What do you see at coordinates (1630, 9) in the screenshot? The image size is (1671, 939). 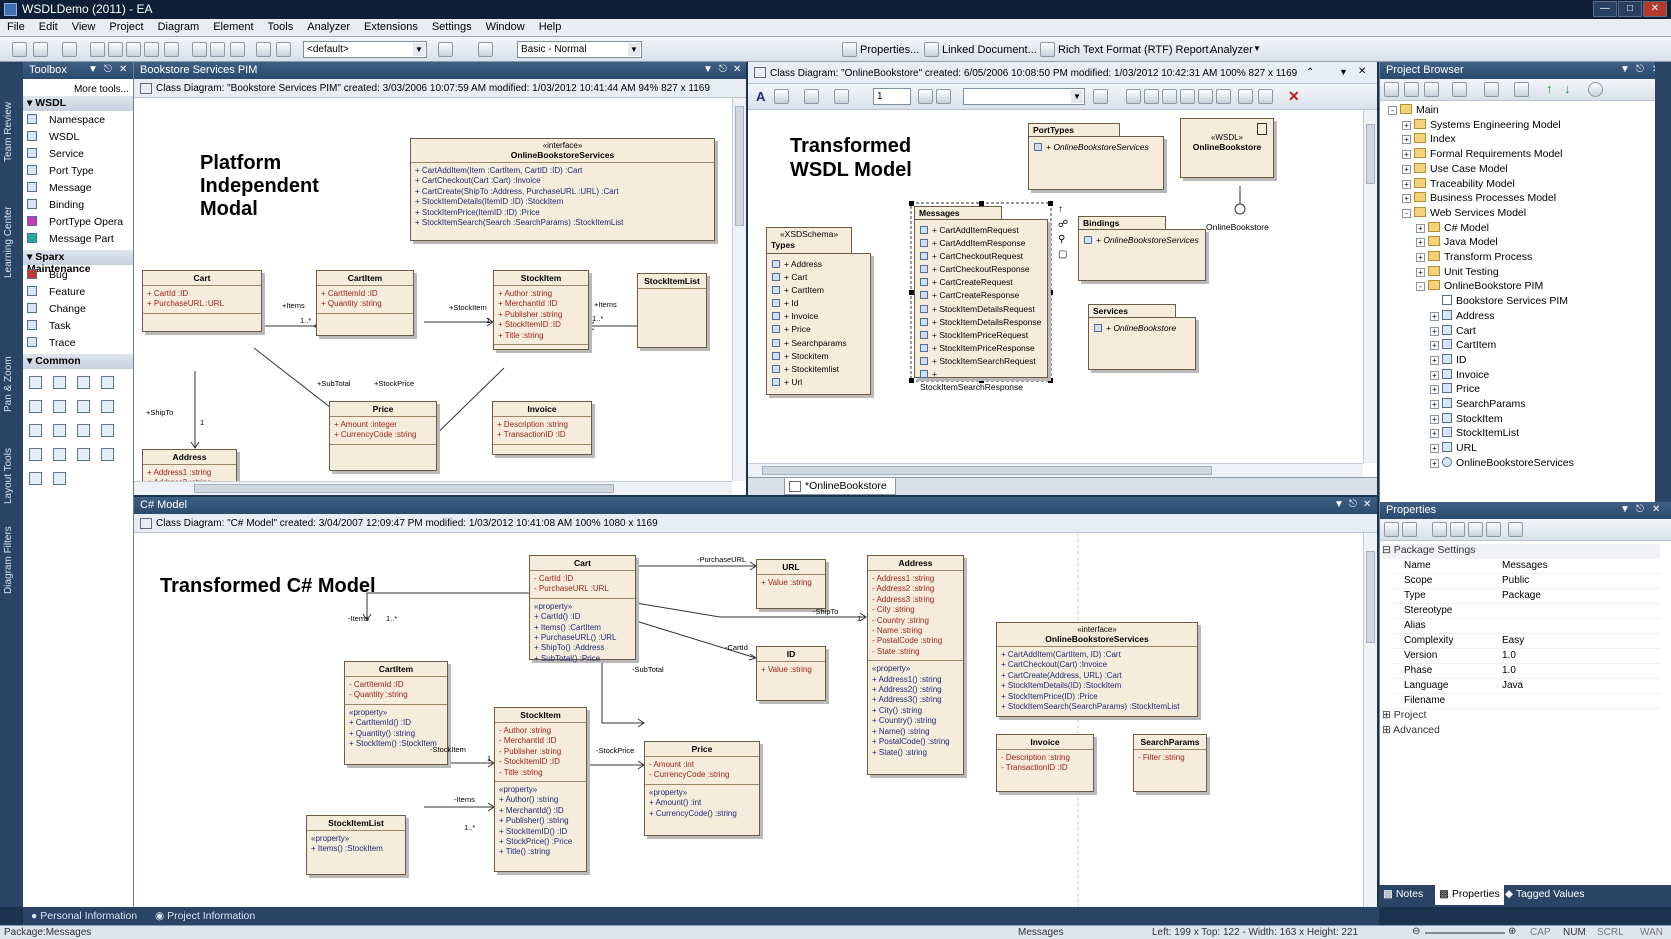 I see `maximize-button: □` at bounding box center [1630, 9].